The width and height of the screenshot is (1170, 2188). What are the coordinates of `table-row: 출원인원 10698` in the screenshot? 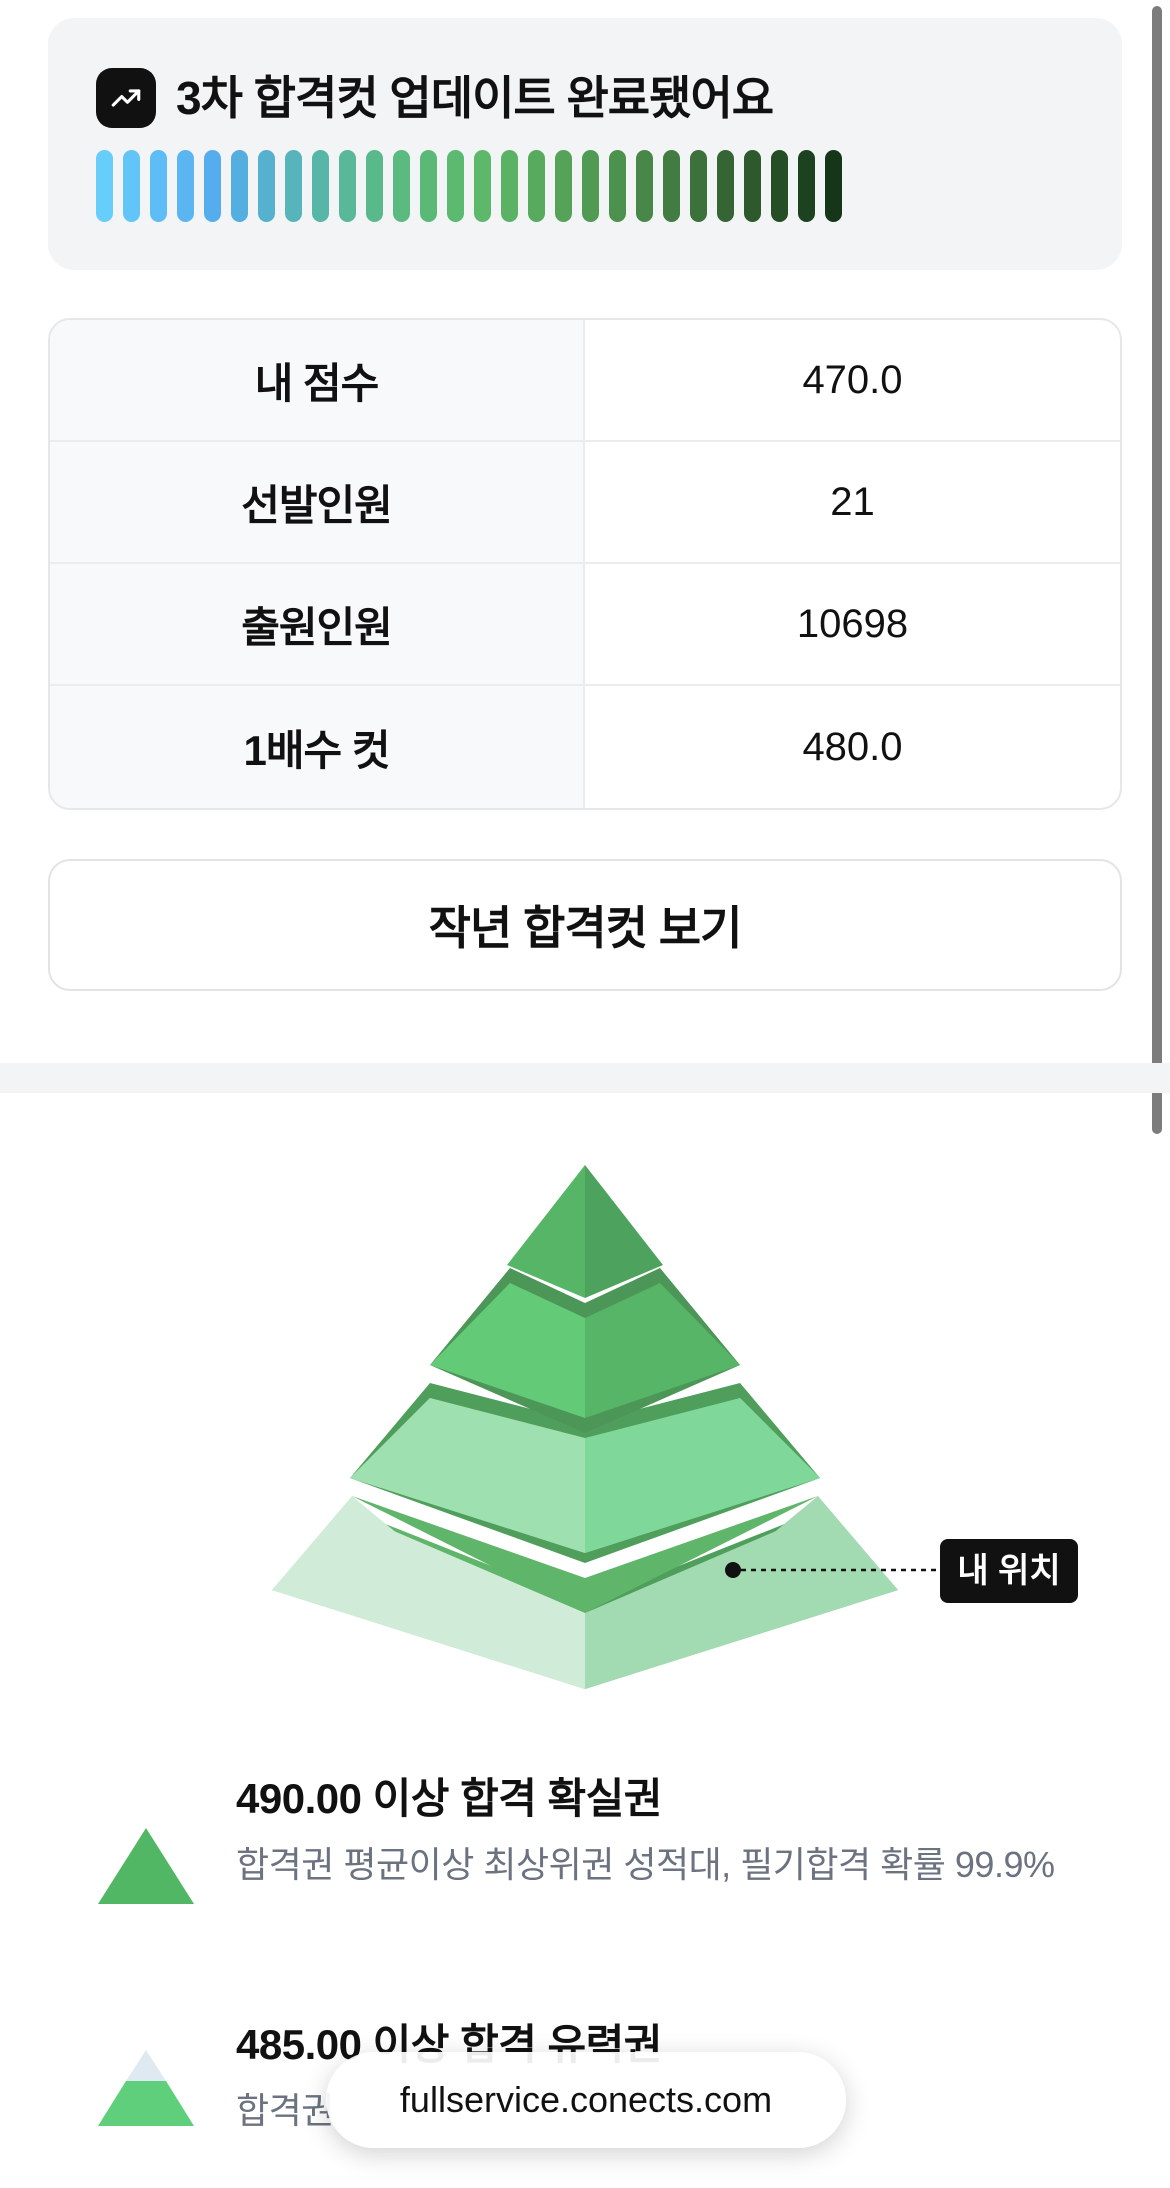 It's located at (585, 625).